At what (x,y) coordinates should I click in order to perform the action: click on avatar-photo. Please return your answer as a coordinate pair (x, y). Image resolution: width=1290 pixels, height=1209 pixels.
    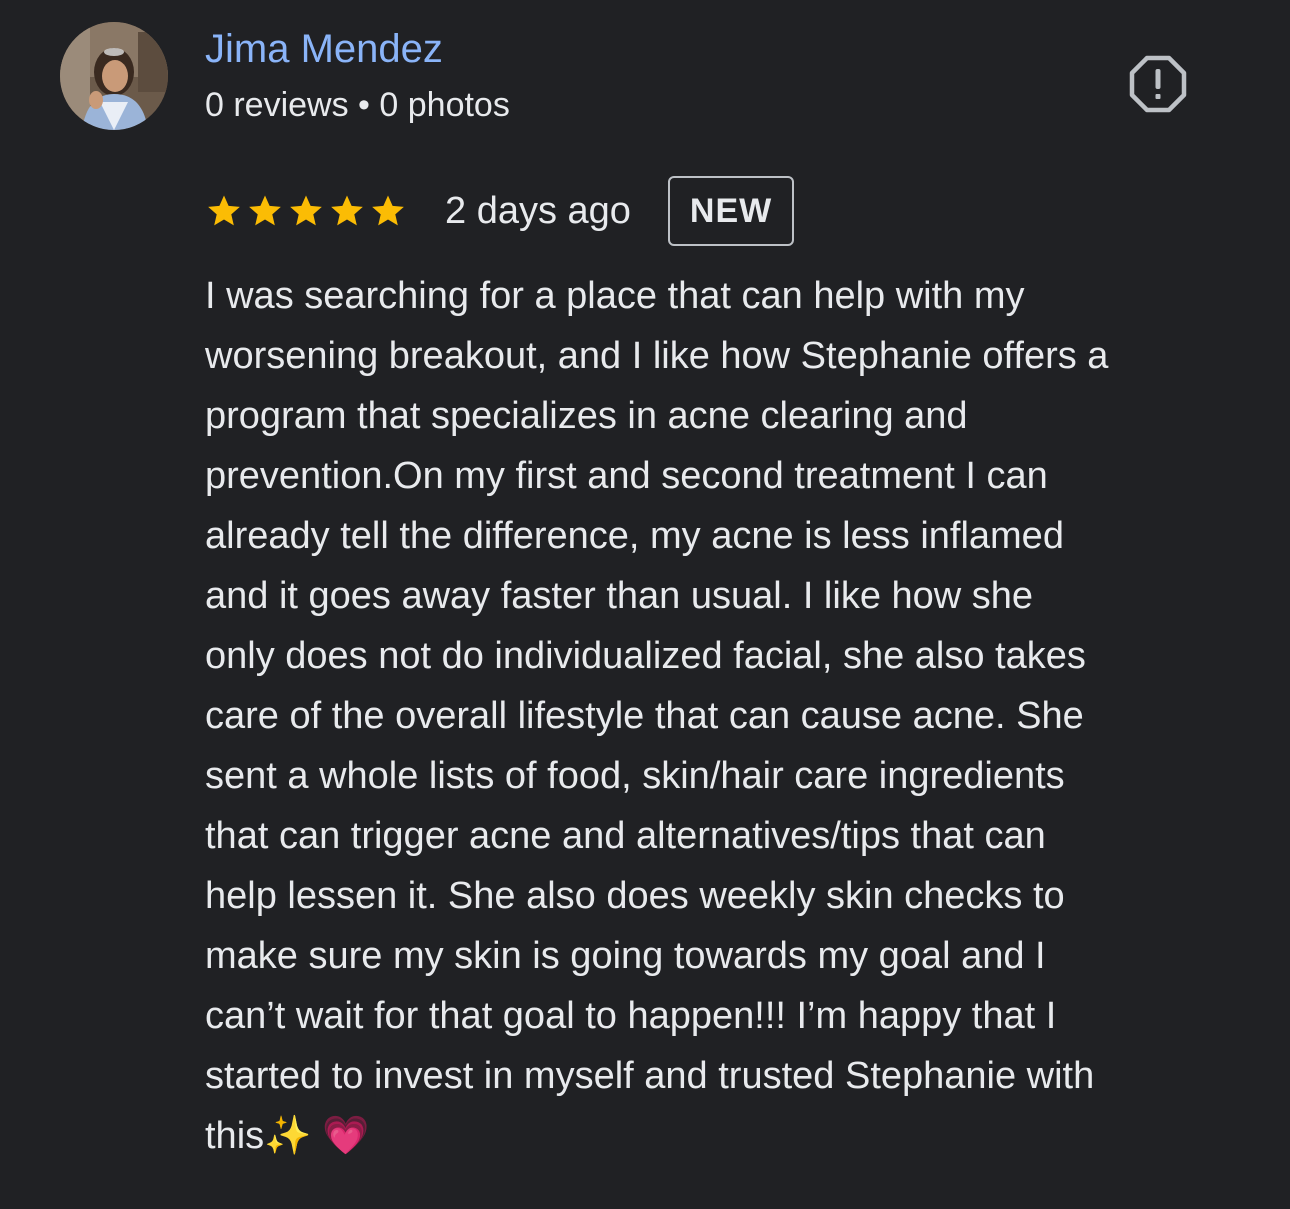
    Looking at the image, I should click on (114, 76).